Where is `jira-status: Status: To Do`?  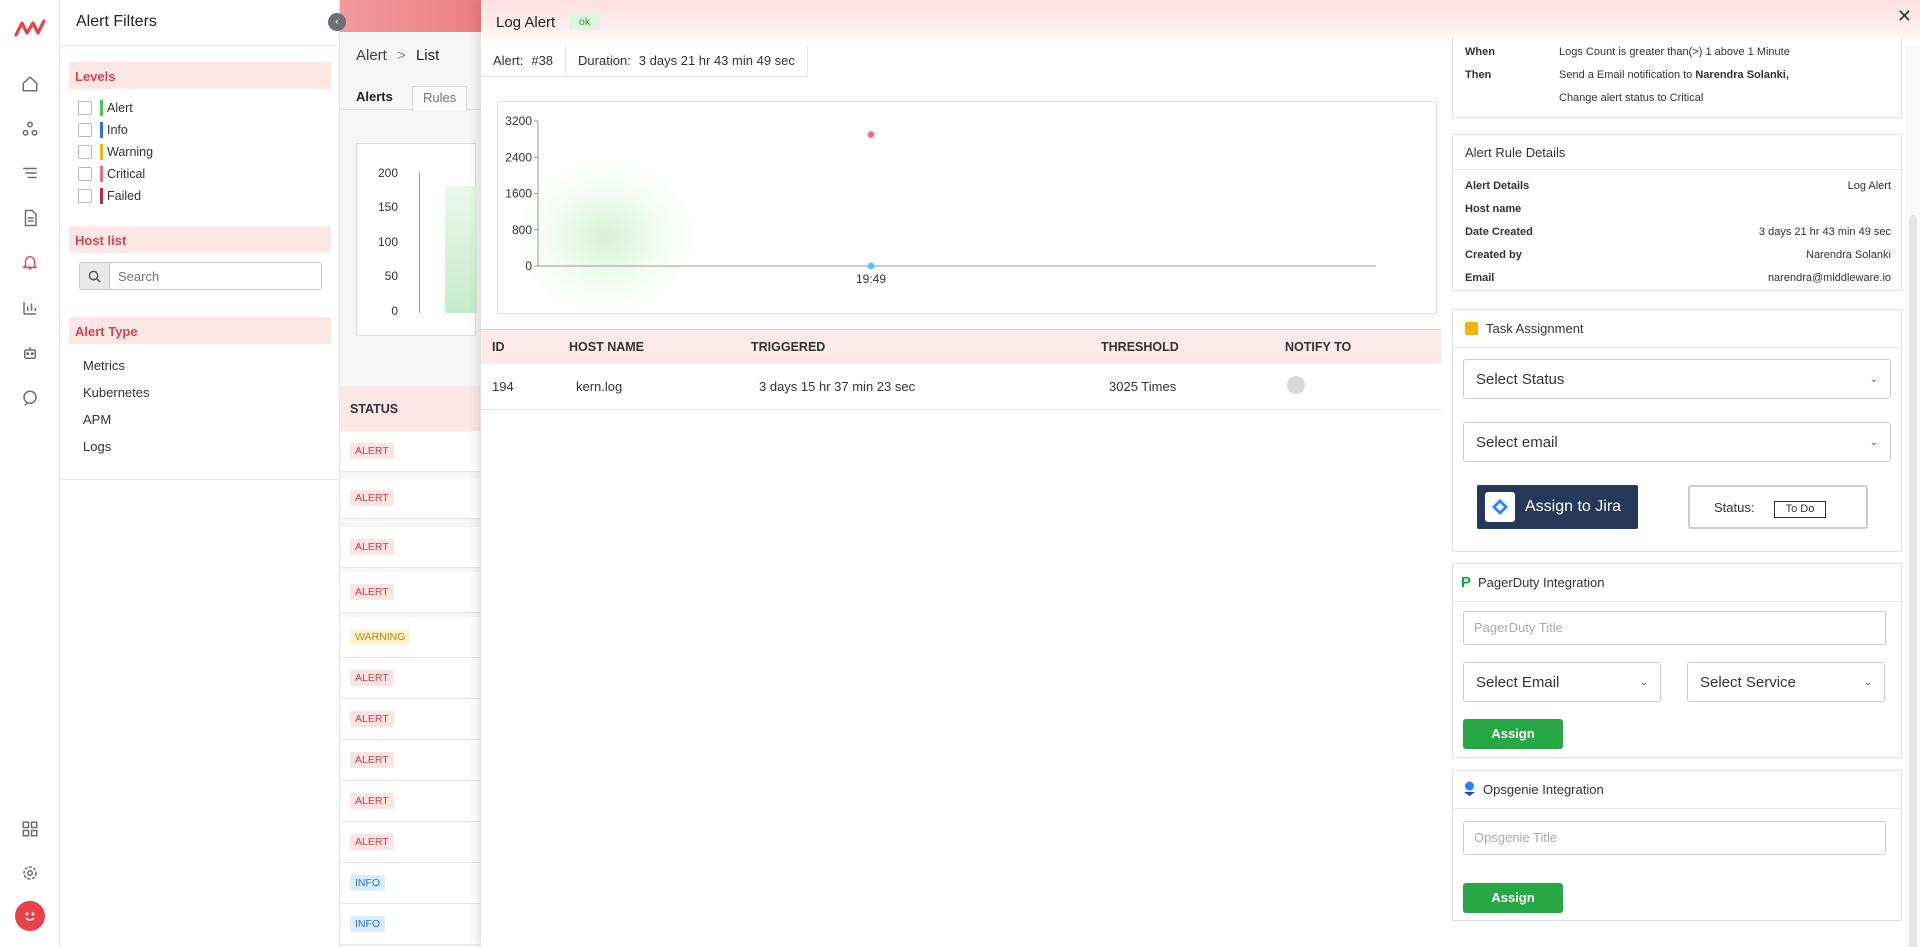
jira-status: Status: To Do is located at coordinates (1778, 507).